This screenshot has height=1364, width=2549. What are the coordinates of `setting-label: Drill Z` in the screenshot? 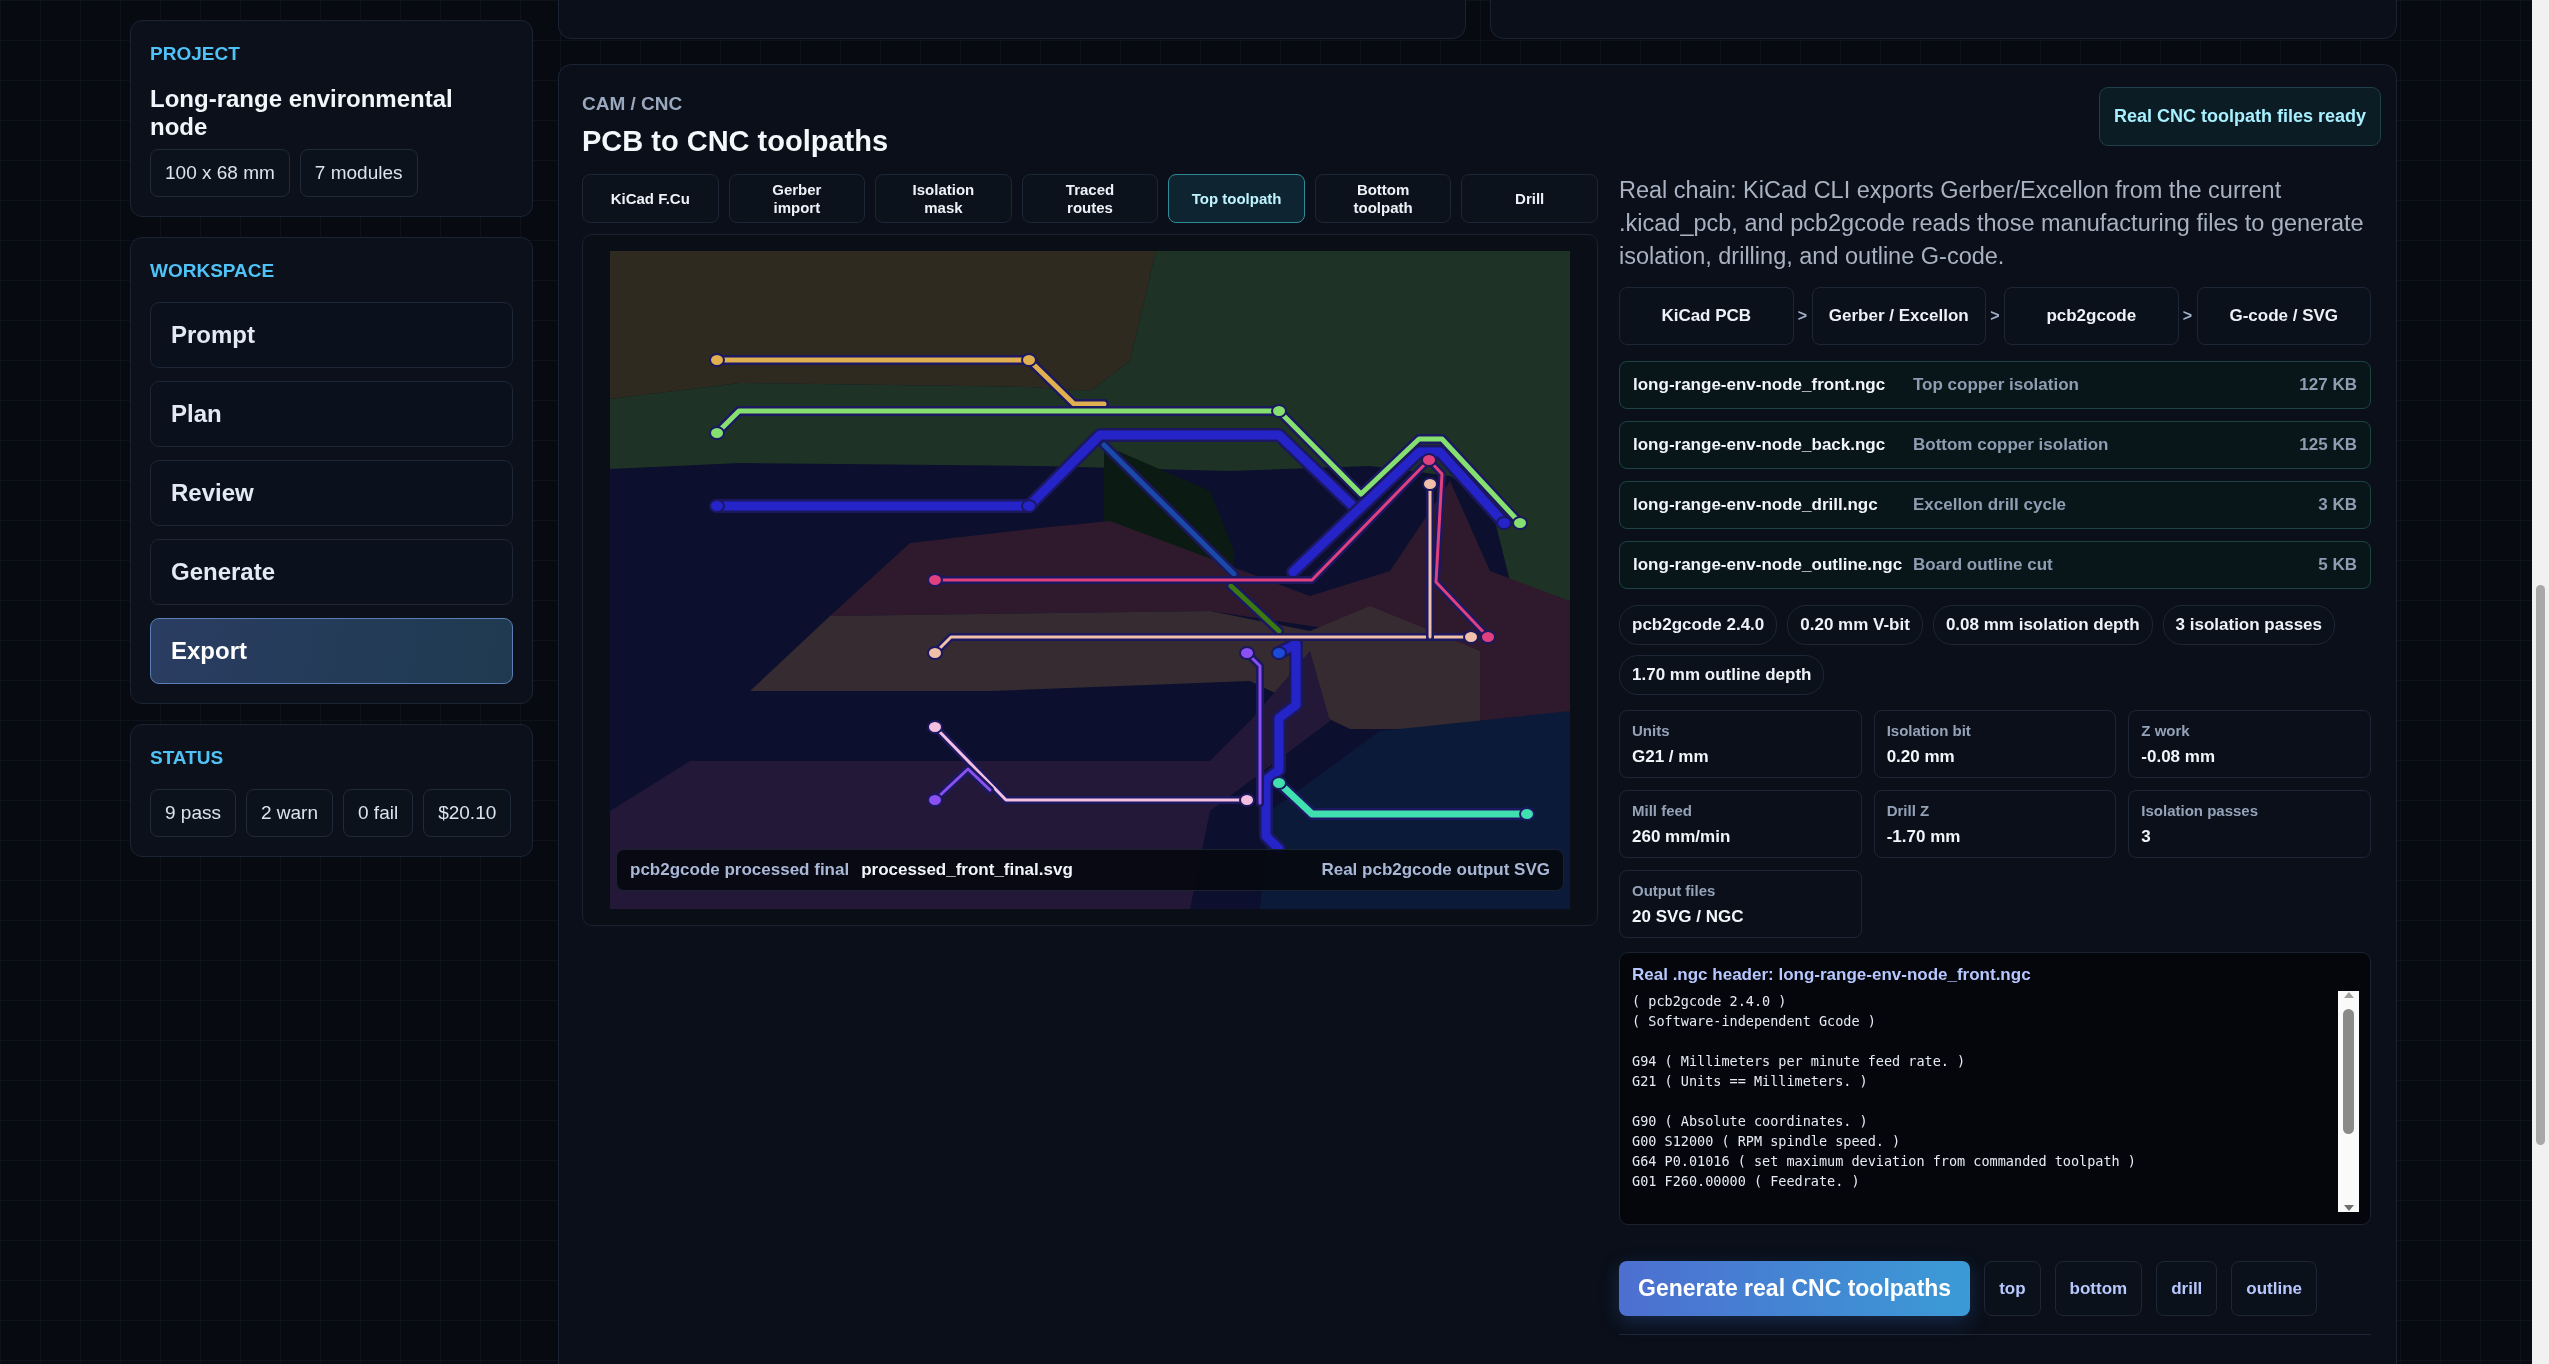 It's located at (1908, 810).